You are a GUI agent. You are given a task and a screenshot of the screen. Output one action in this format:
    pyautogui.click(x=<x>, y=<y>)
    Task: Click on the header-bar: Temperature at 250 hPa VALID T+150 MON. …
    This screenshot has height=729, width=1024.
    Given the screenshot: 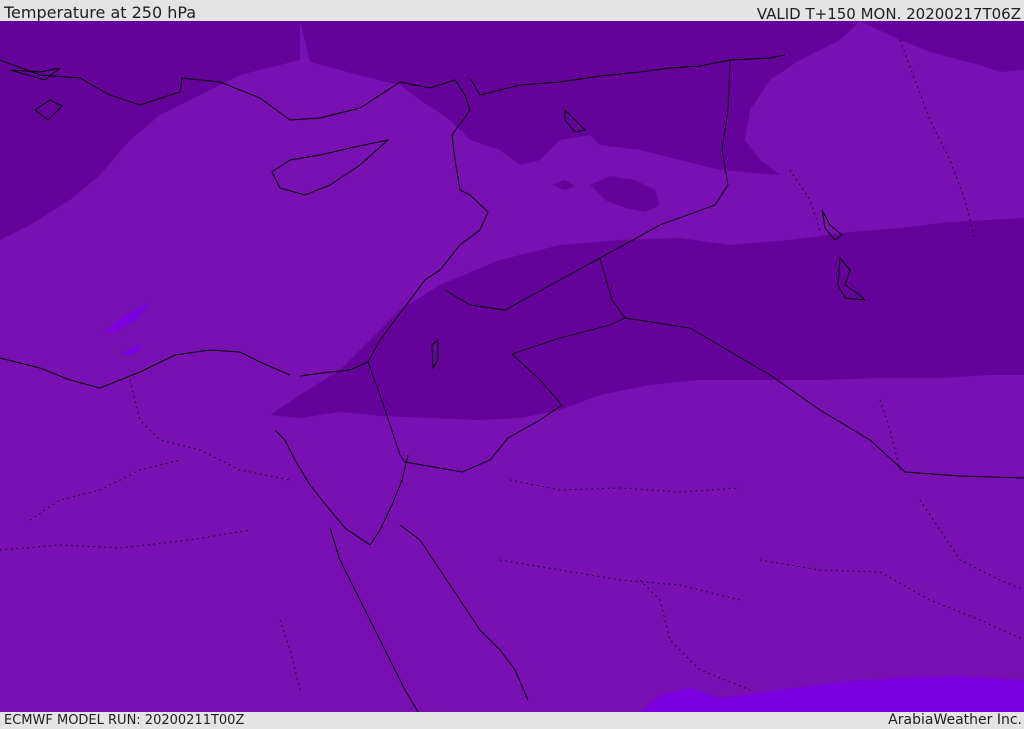 What is the action you would take?
    pyautogui.click(x=512, y=11)
    